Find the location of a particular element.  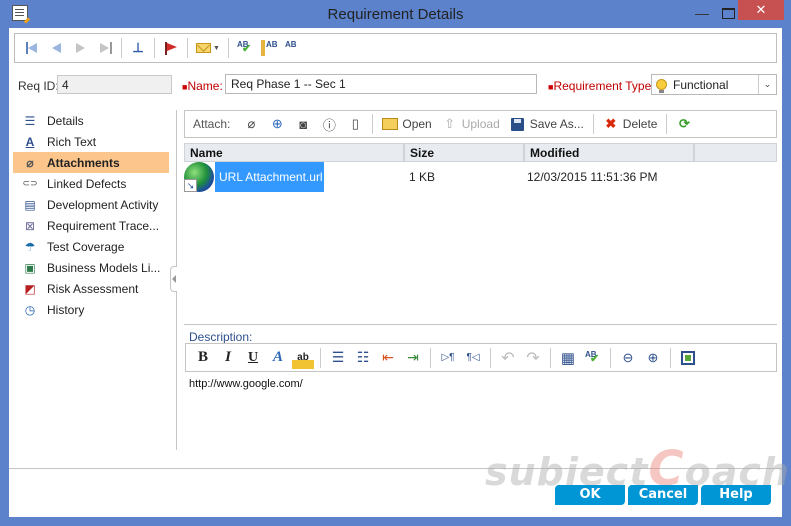

underline-button: U is located at coordinates (253, 358).